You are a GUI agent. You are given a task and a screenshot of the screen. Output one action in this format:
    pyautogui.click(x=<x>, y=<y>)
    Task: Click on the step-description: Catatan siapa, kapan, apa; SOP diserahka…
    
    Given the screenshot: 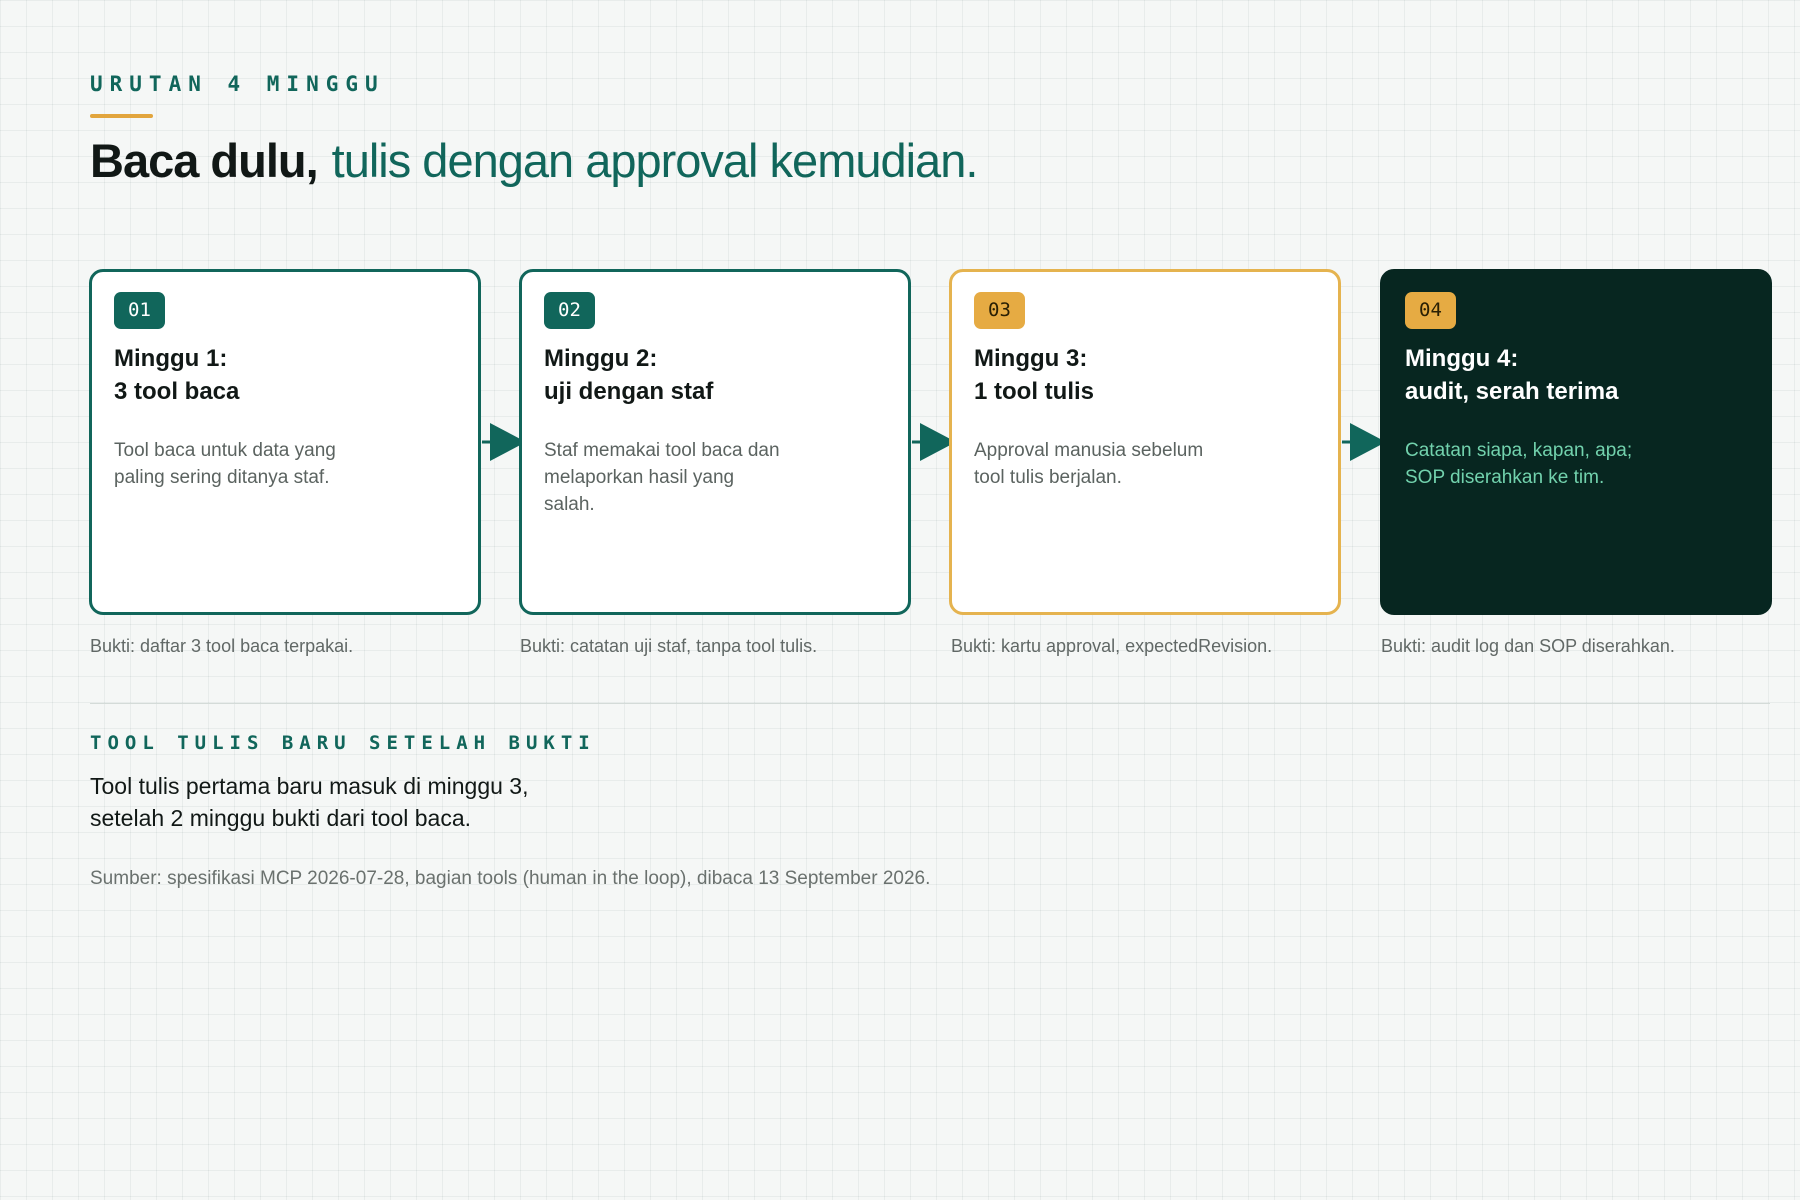 What is the action you would take?
    pyautogui.click(x=1519, y=464)
    